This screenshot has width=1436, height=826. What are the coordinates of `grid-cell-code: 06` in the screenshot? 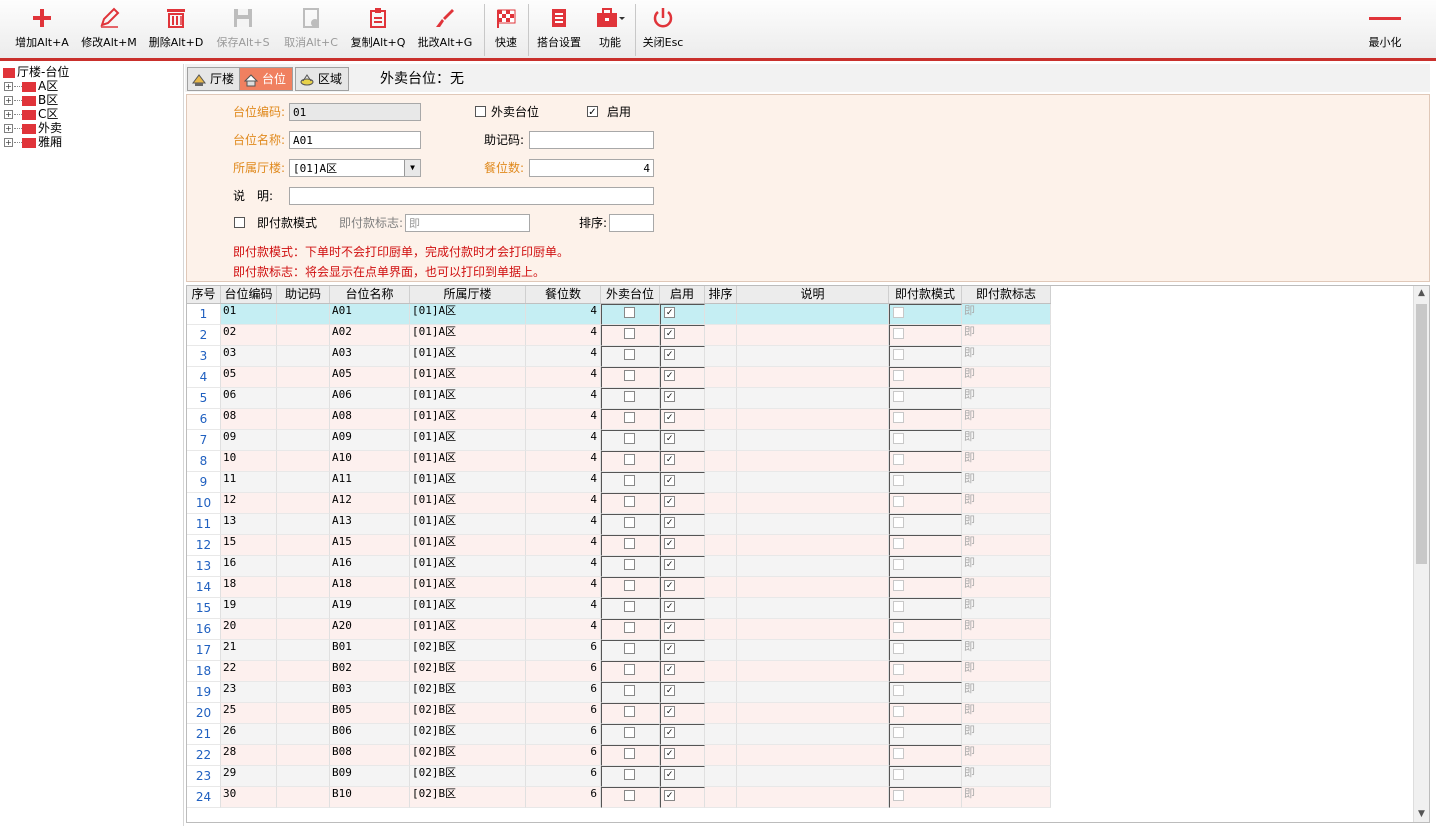 It's located at (249, 398).